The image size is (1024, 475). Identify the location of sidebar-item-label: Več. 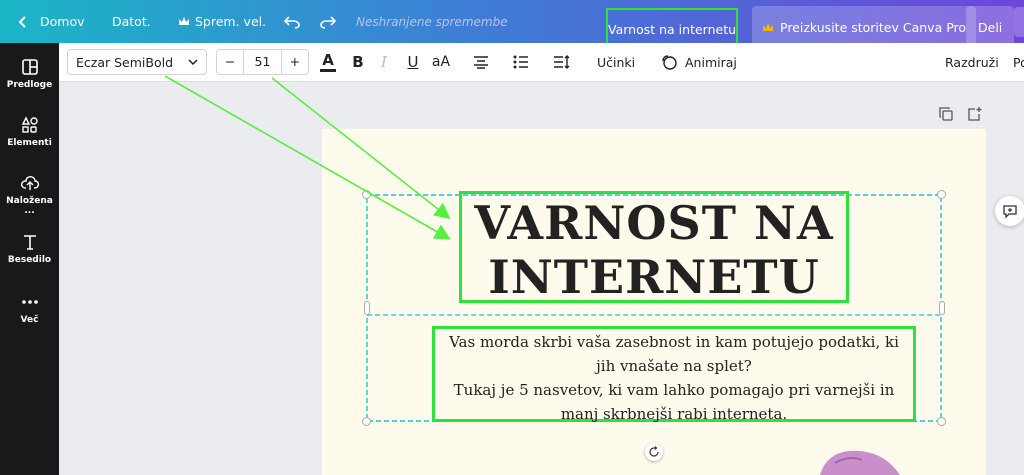
(29, 320).